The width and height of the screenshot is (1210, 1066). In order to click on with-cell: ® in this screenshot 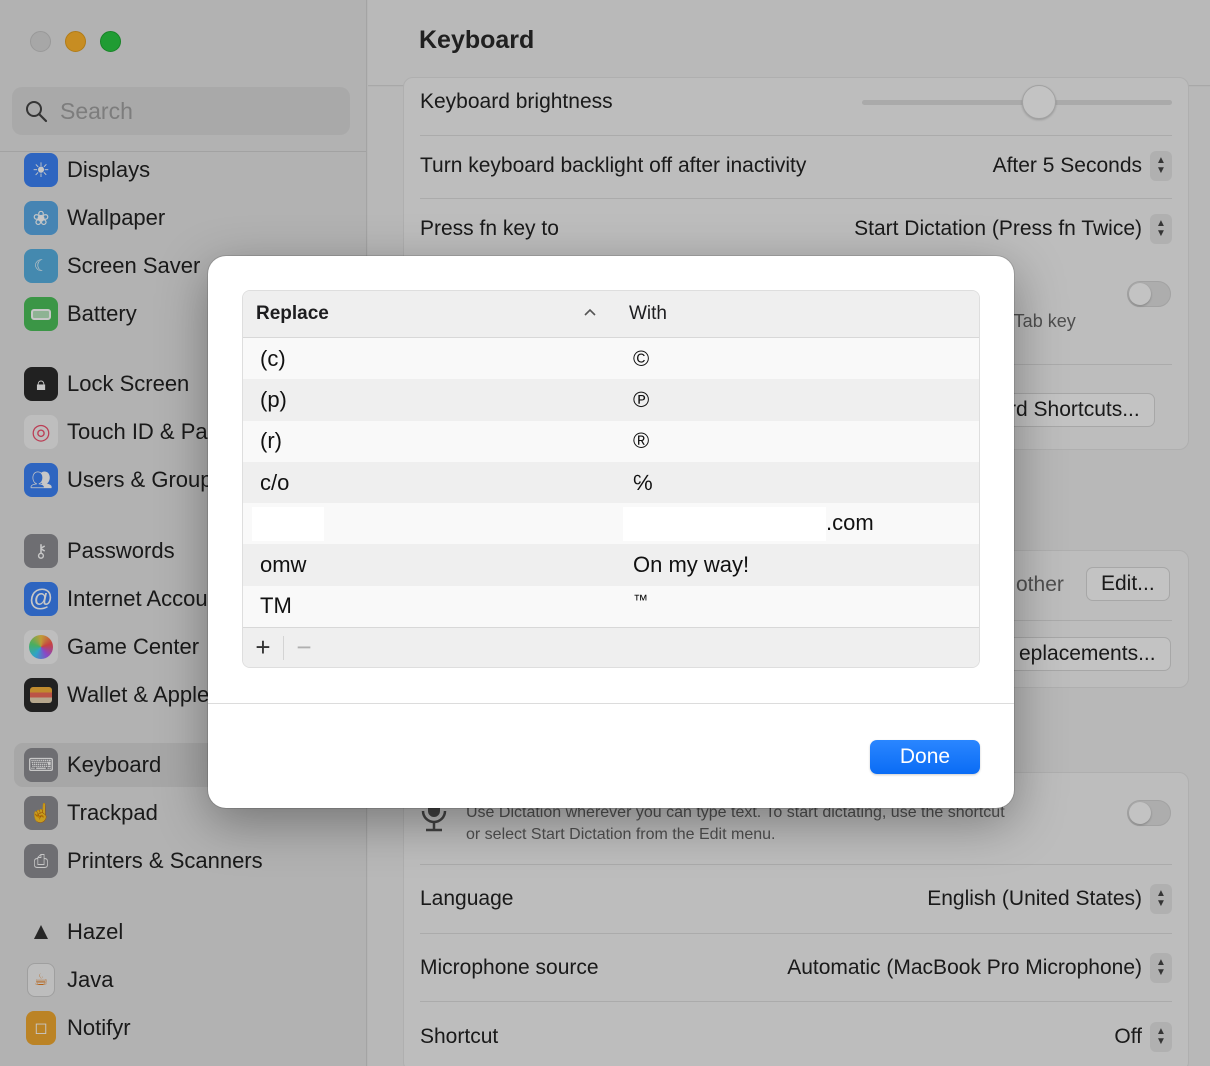, I will do `click(641, 441)`.